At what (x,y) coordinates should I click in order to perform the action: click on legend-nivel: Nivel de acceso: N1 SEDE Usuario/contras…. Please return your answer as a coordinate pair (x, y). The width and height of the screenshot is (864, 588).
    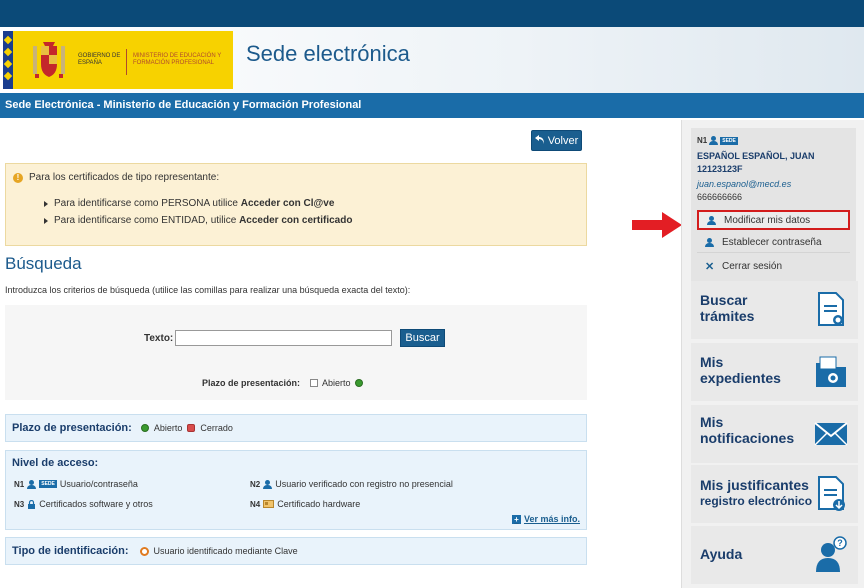
    Looking at the image, I should click on (296, 490).